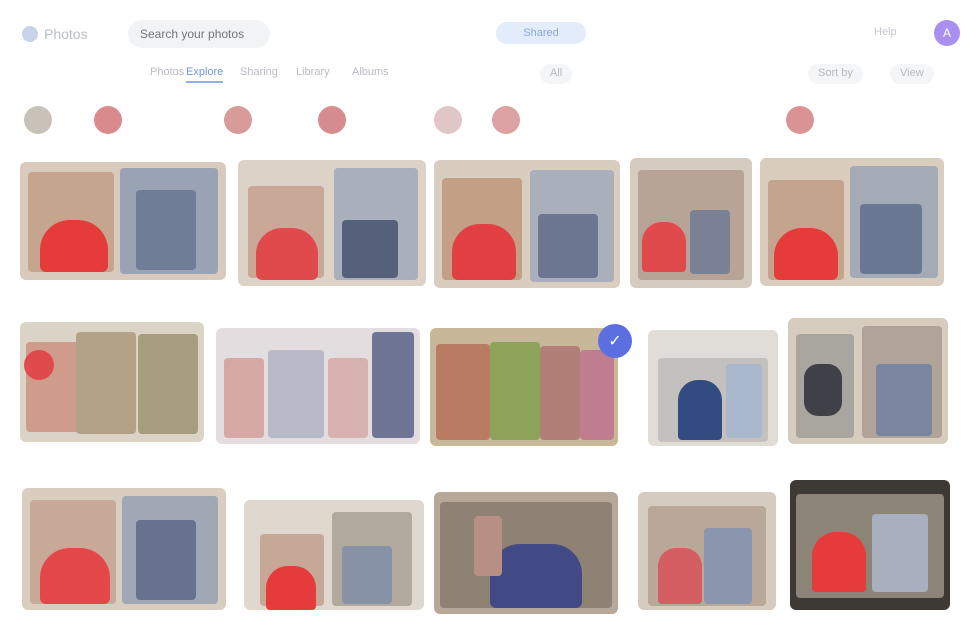 This screenshot has width=961, height=637. Describe the element at coordinates (480, 29) in the screenshot. I see `app-header: Photos Shared Help A` at that location.